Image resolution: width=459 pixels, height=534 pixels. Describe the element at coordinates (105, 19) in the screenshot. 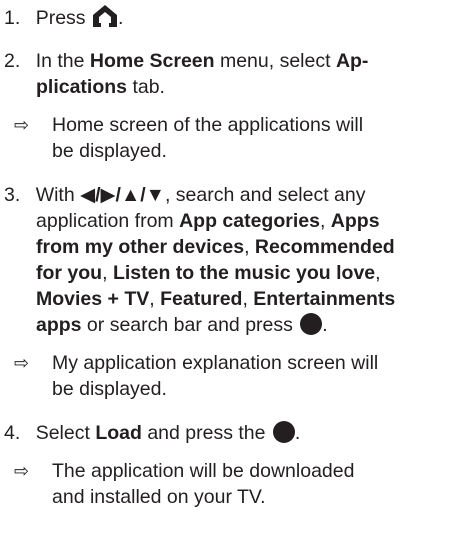

I see `home-icon` at that location.